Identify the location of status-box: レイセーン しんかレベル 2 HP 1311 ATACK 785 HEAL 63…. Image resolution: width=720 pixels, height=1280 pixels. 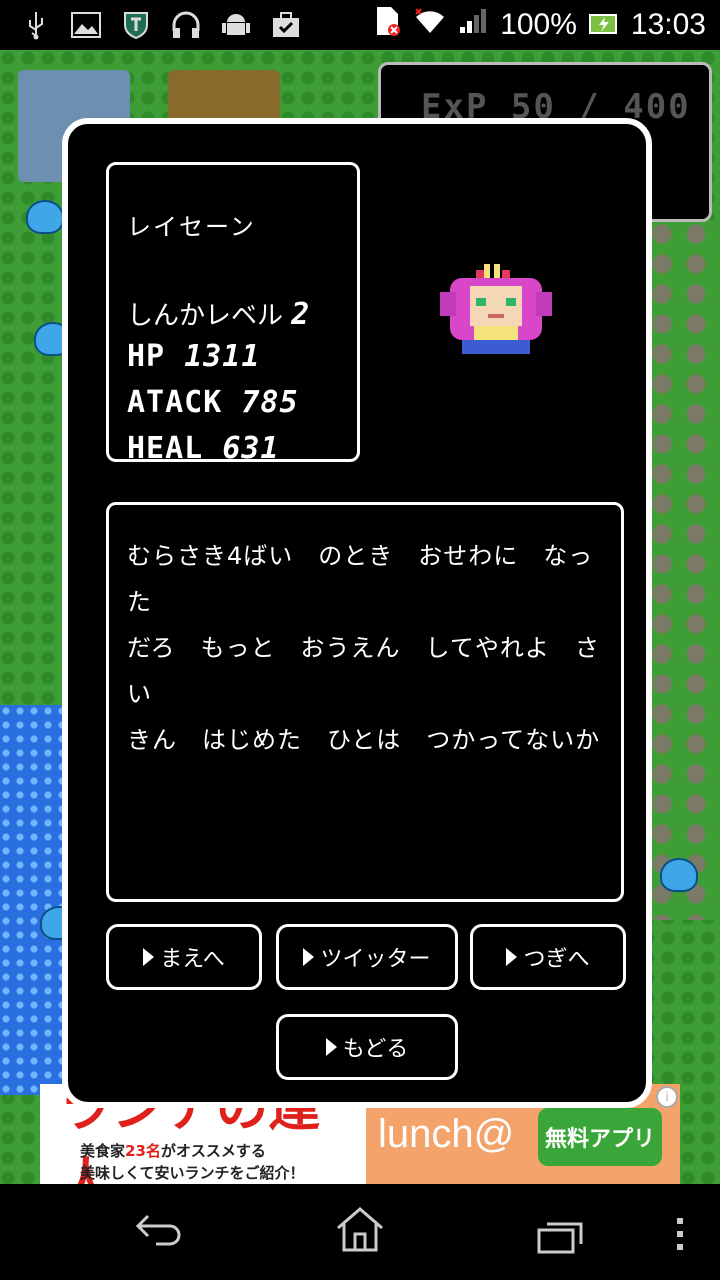
(233, 312).